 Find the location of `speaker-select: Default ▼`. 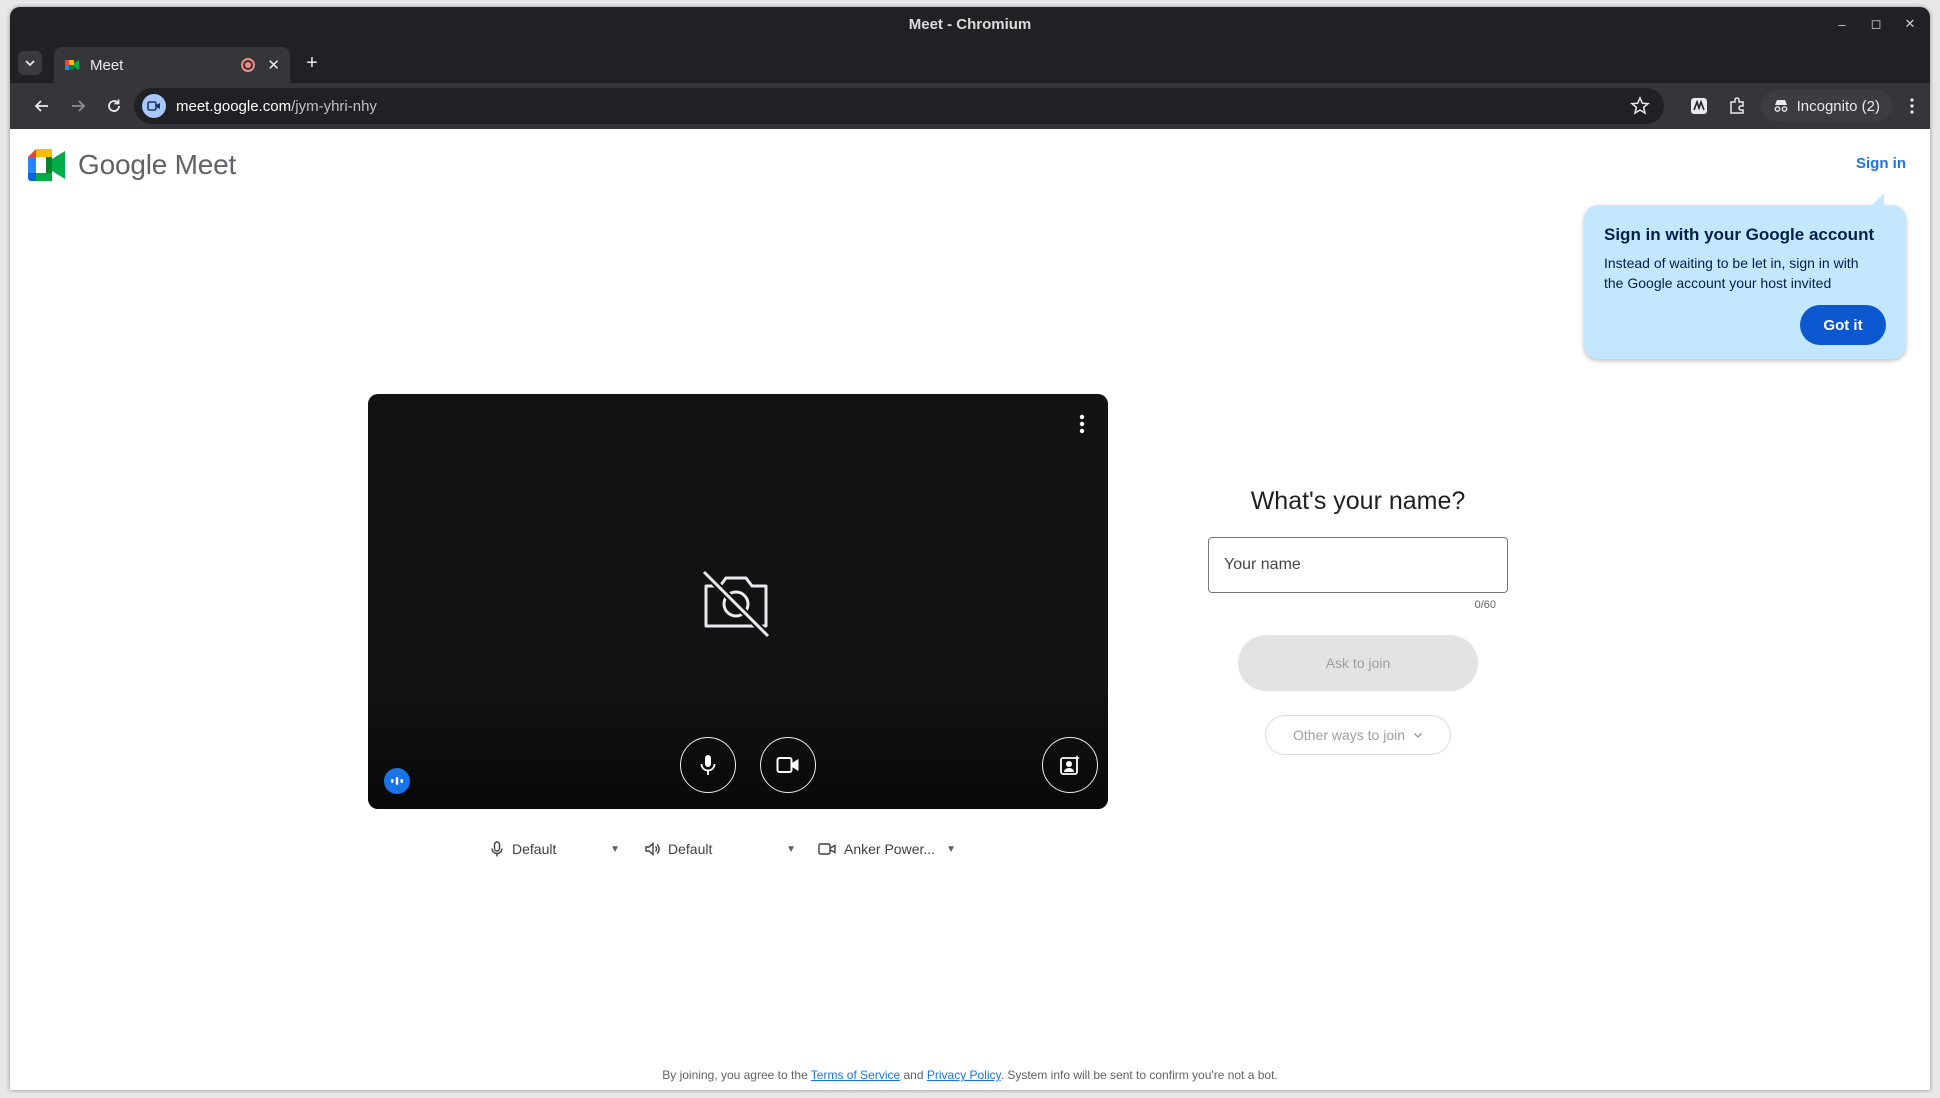

speaker-select: Default ▼ is located at coordinates (720, 849).